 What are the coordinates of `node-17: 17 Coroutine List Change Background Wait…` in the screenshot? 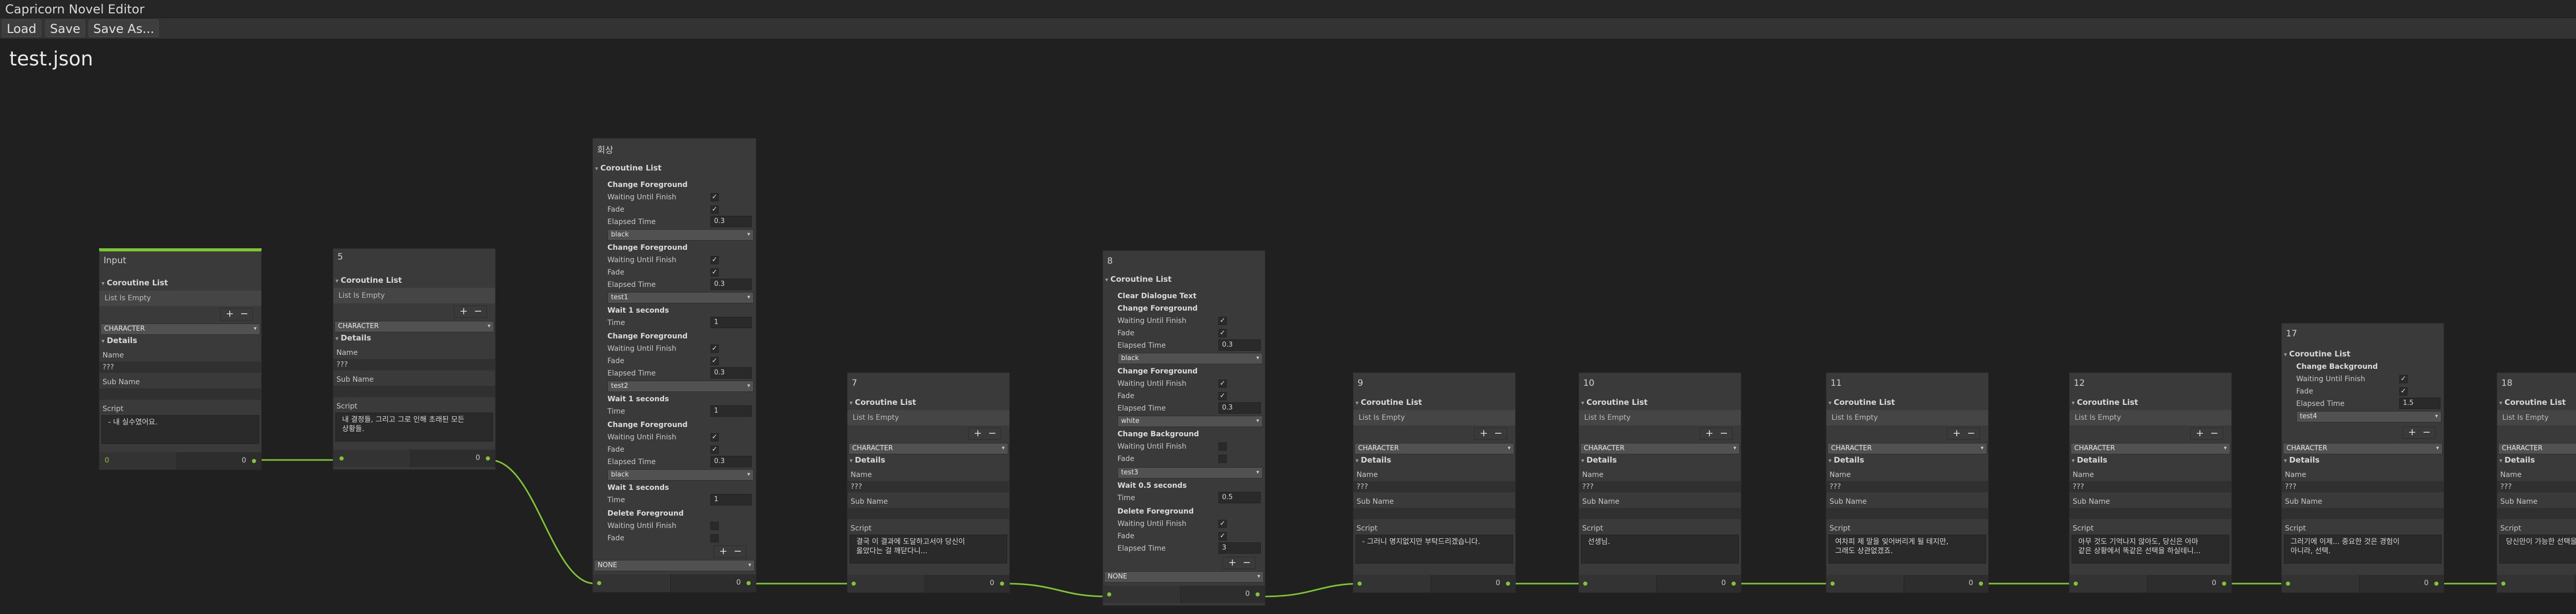 It's located at (2362, 458).